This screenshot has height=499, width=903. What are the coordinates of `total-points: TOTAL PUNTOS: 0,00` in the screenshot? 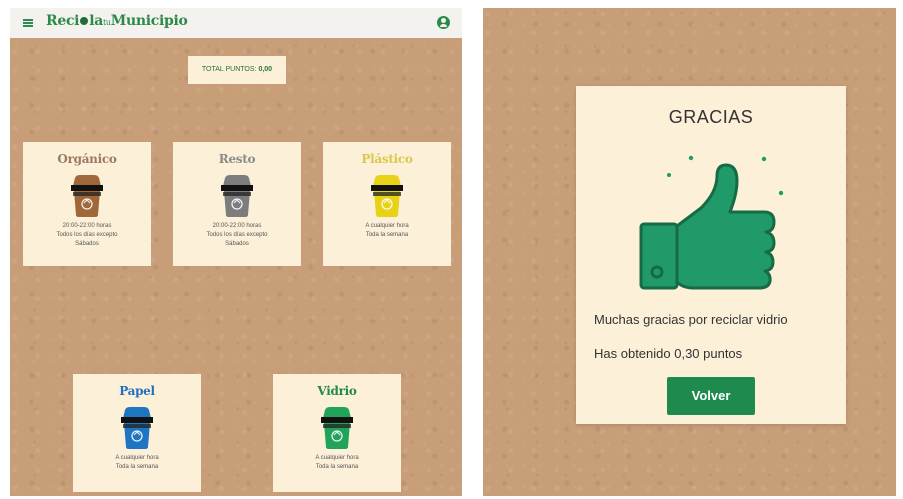 It's located at (237, 70).